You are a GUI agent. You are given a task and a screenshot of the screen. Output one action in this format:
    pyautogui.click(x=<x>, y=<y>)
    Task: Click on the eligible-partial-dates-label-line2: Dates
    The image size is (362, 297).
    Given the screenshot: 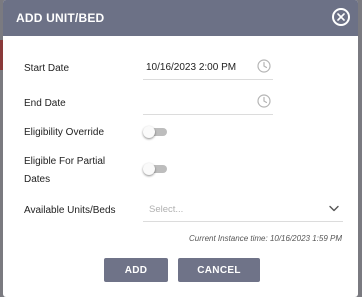 What is the action you would take?
    pyautogui.click(x=37, y=179)
    